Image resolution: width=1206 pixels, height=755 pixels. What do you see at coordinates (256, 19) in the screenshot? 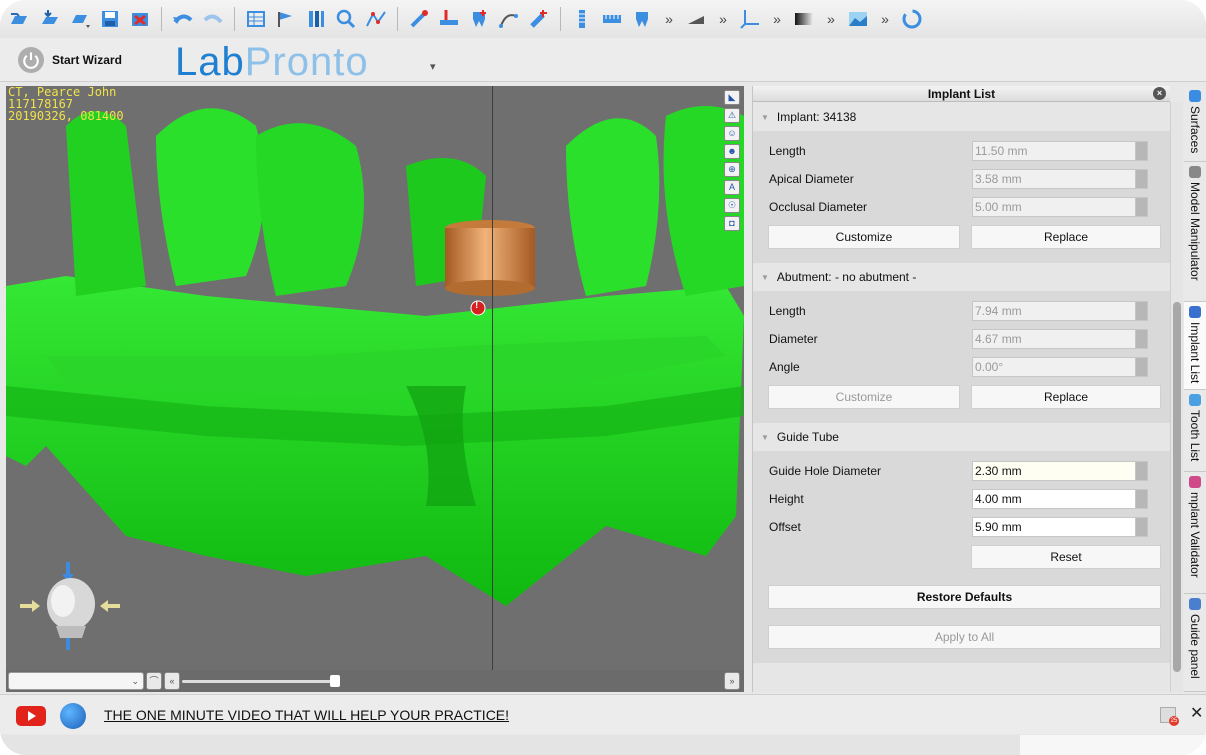
I see `grid-icon` at bounding box center [256, 19].